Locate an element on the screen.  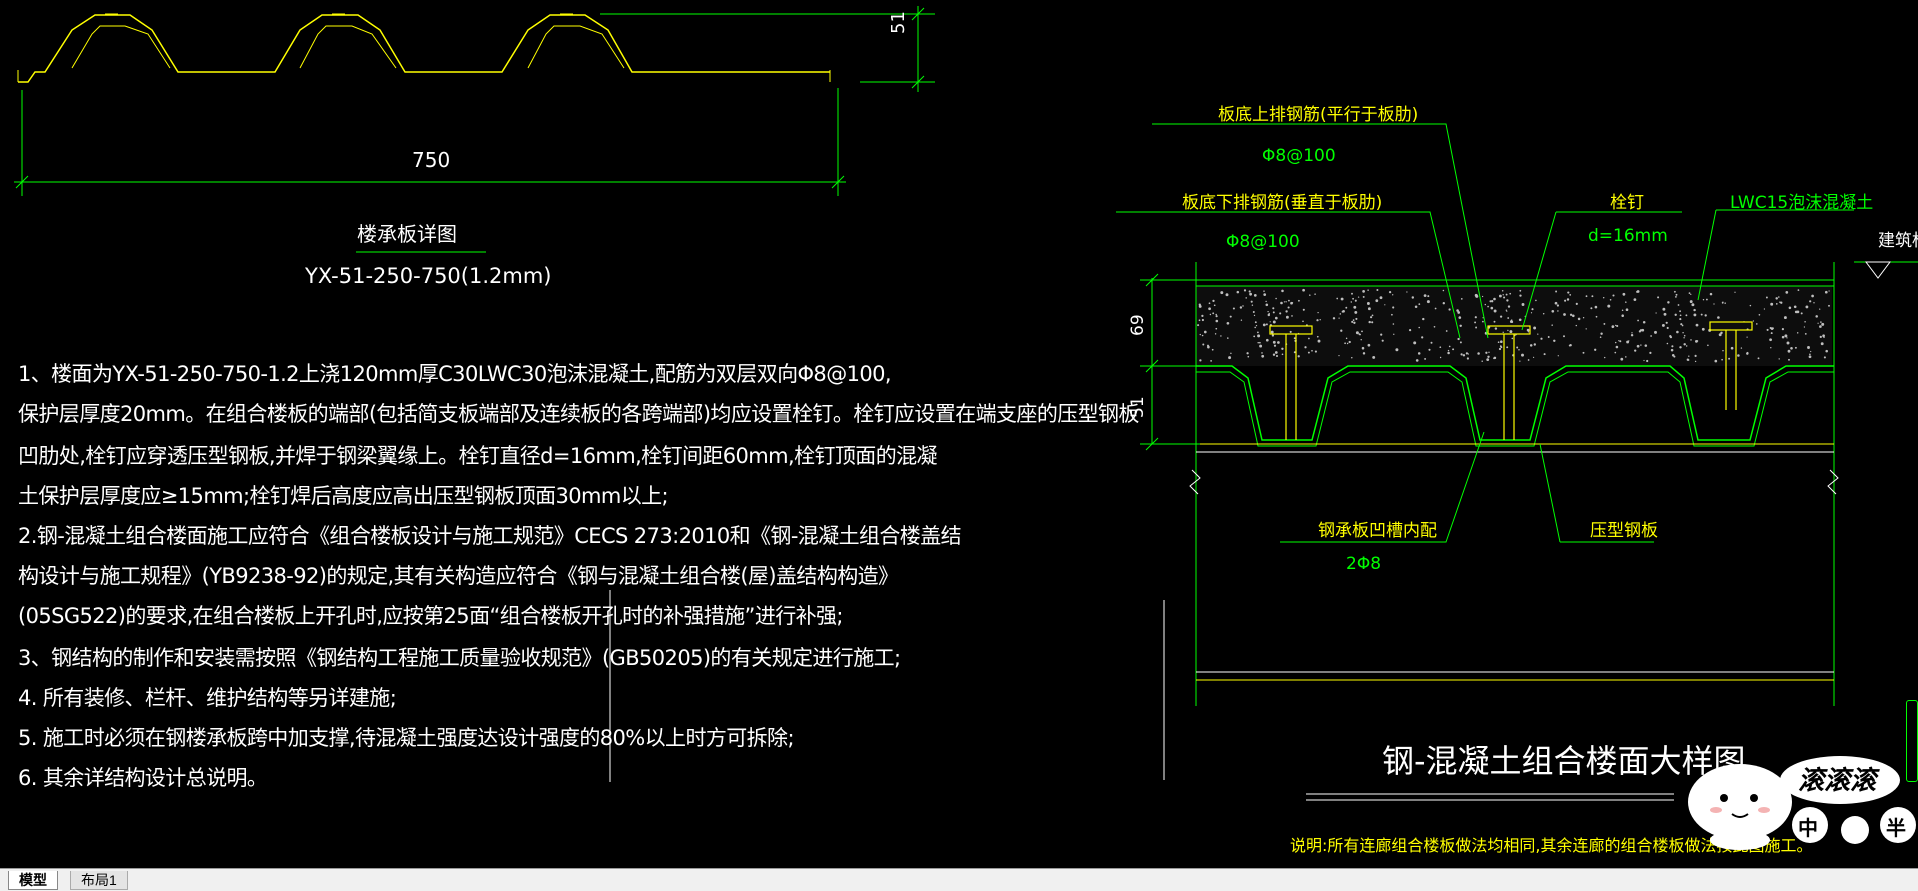
bottom-rebar-spec: Φ8@100 is located at coordinates (1263, 242).